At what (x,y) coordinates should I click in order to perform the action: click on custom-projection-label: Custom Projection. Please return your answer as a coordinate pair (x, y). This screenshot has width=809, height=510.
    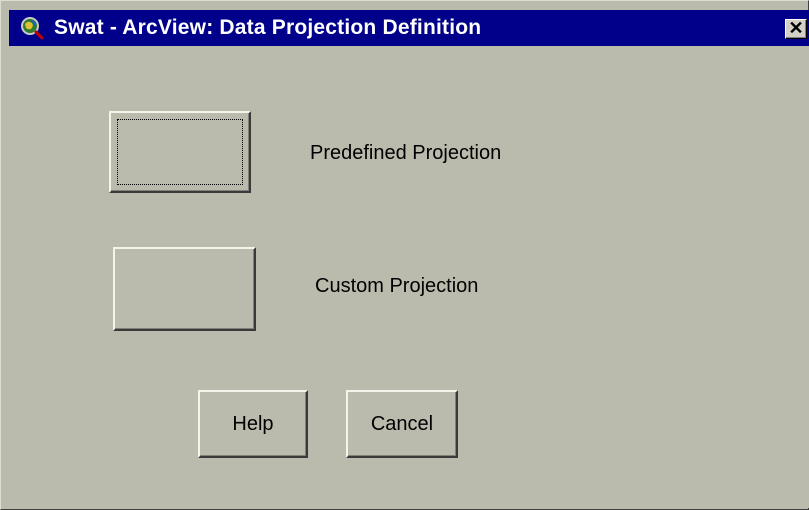
    Looking at the image, I should click on (397, 286).